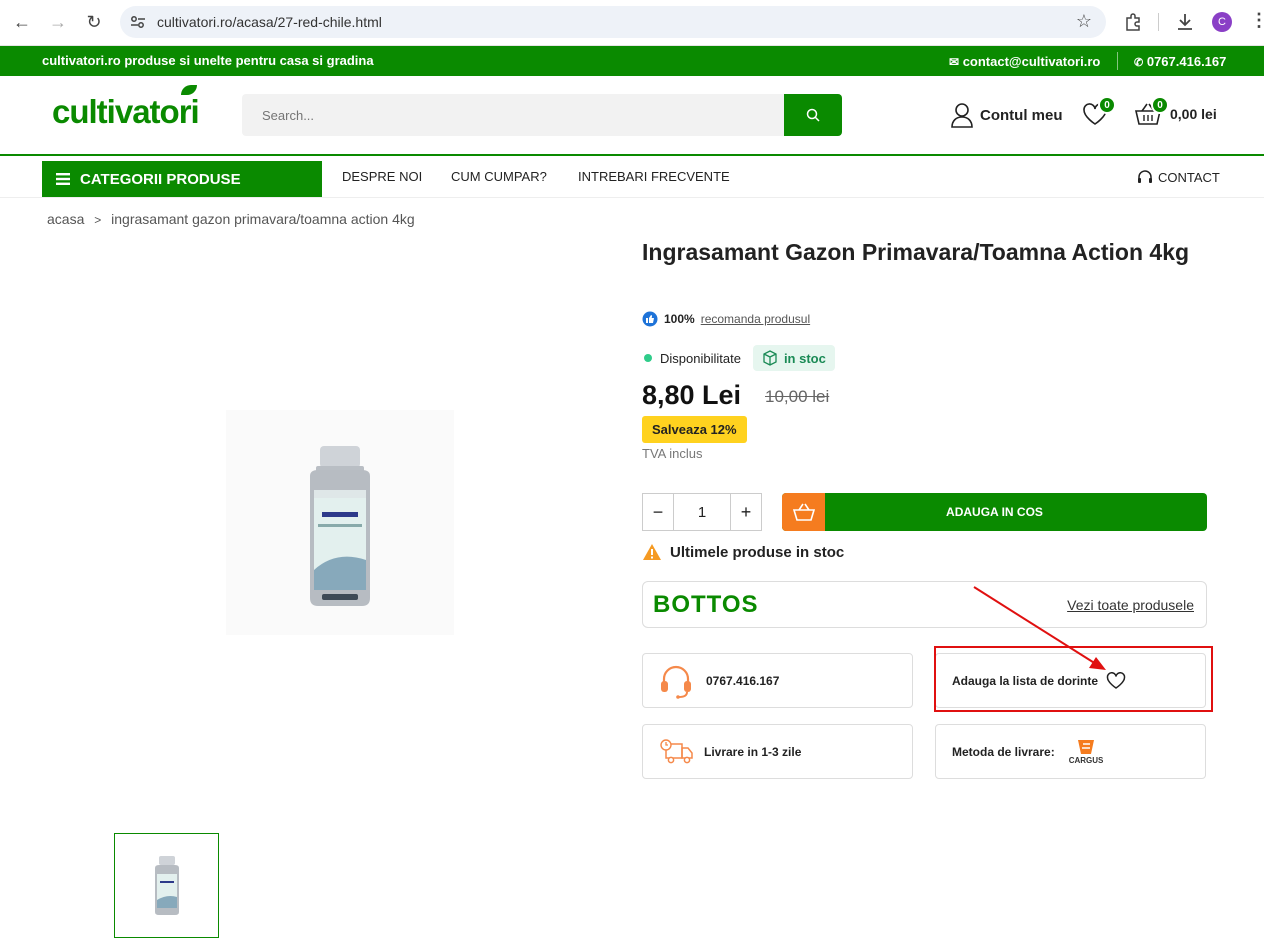 This screenshot has width=1264, height=944. Describe the element at coordinates (1186, 61) in the screenshot. I see `contact-phone: 0767.416.167` at that location.